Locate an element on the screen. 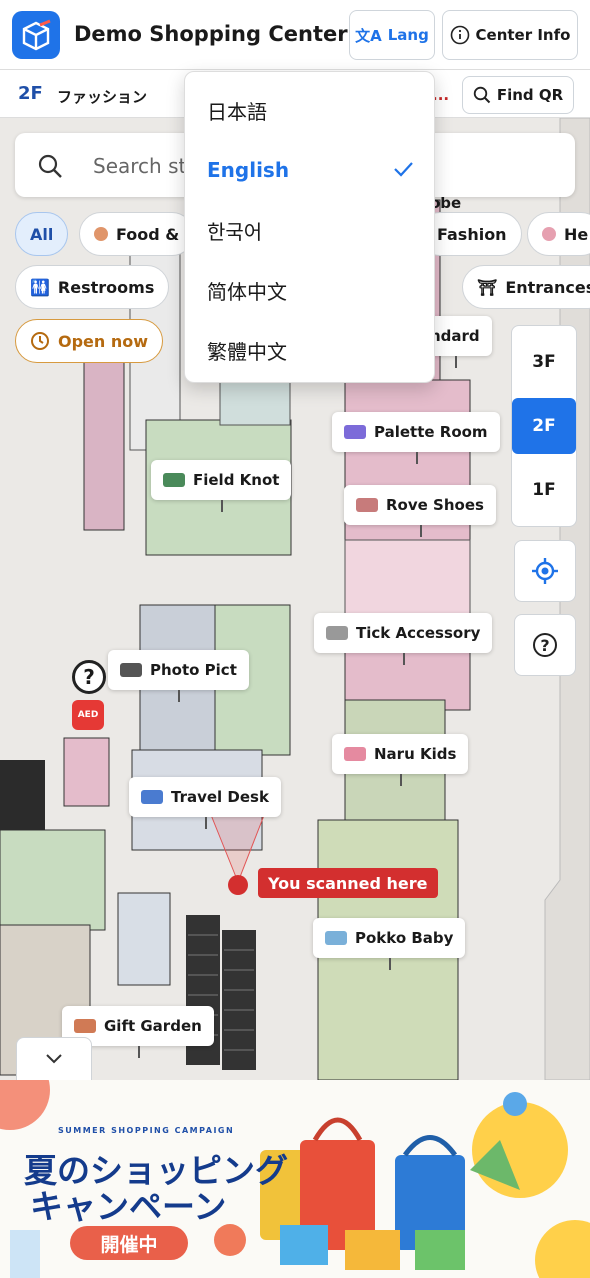  store-label-palette-room: Palette Room is located at coordinates (416, 438).